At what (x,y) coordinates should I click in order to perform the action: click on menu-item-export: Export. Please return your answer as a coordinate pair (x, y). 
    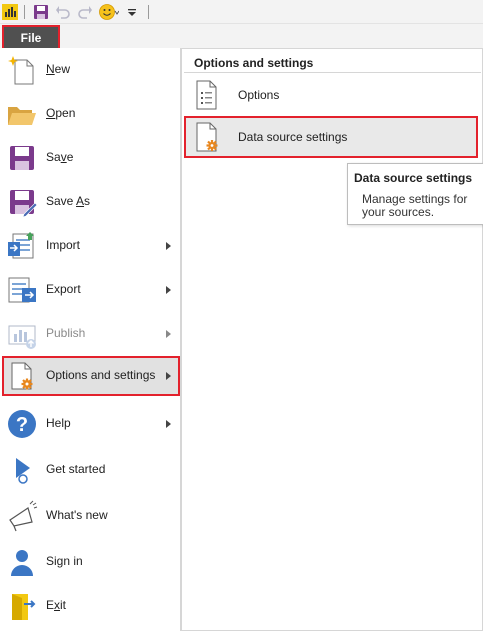
    Looking at the image, I should click on (91, 290).